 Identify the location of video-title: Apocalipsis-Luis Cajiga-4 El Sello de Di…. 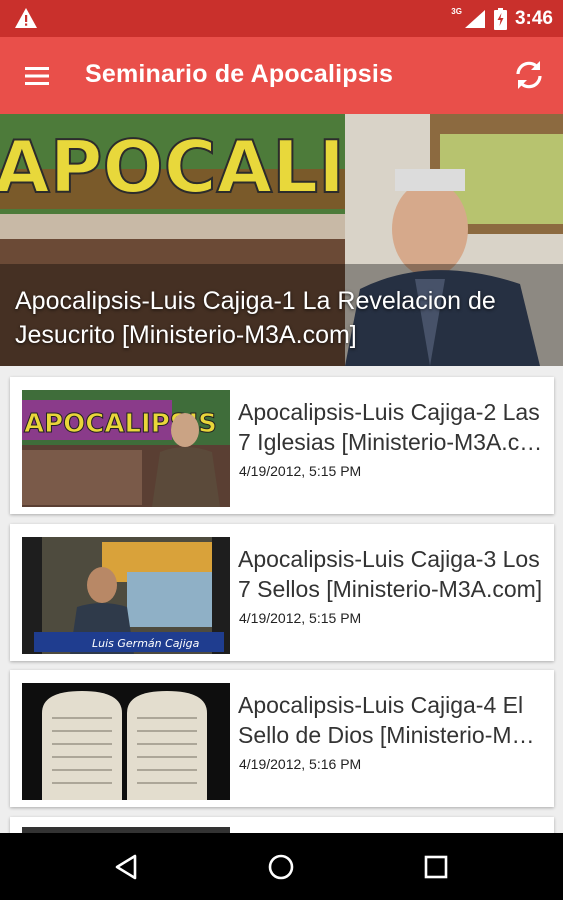
(386, 720).